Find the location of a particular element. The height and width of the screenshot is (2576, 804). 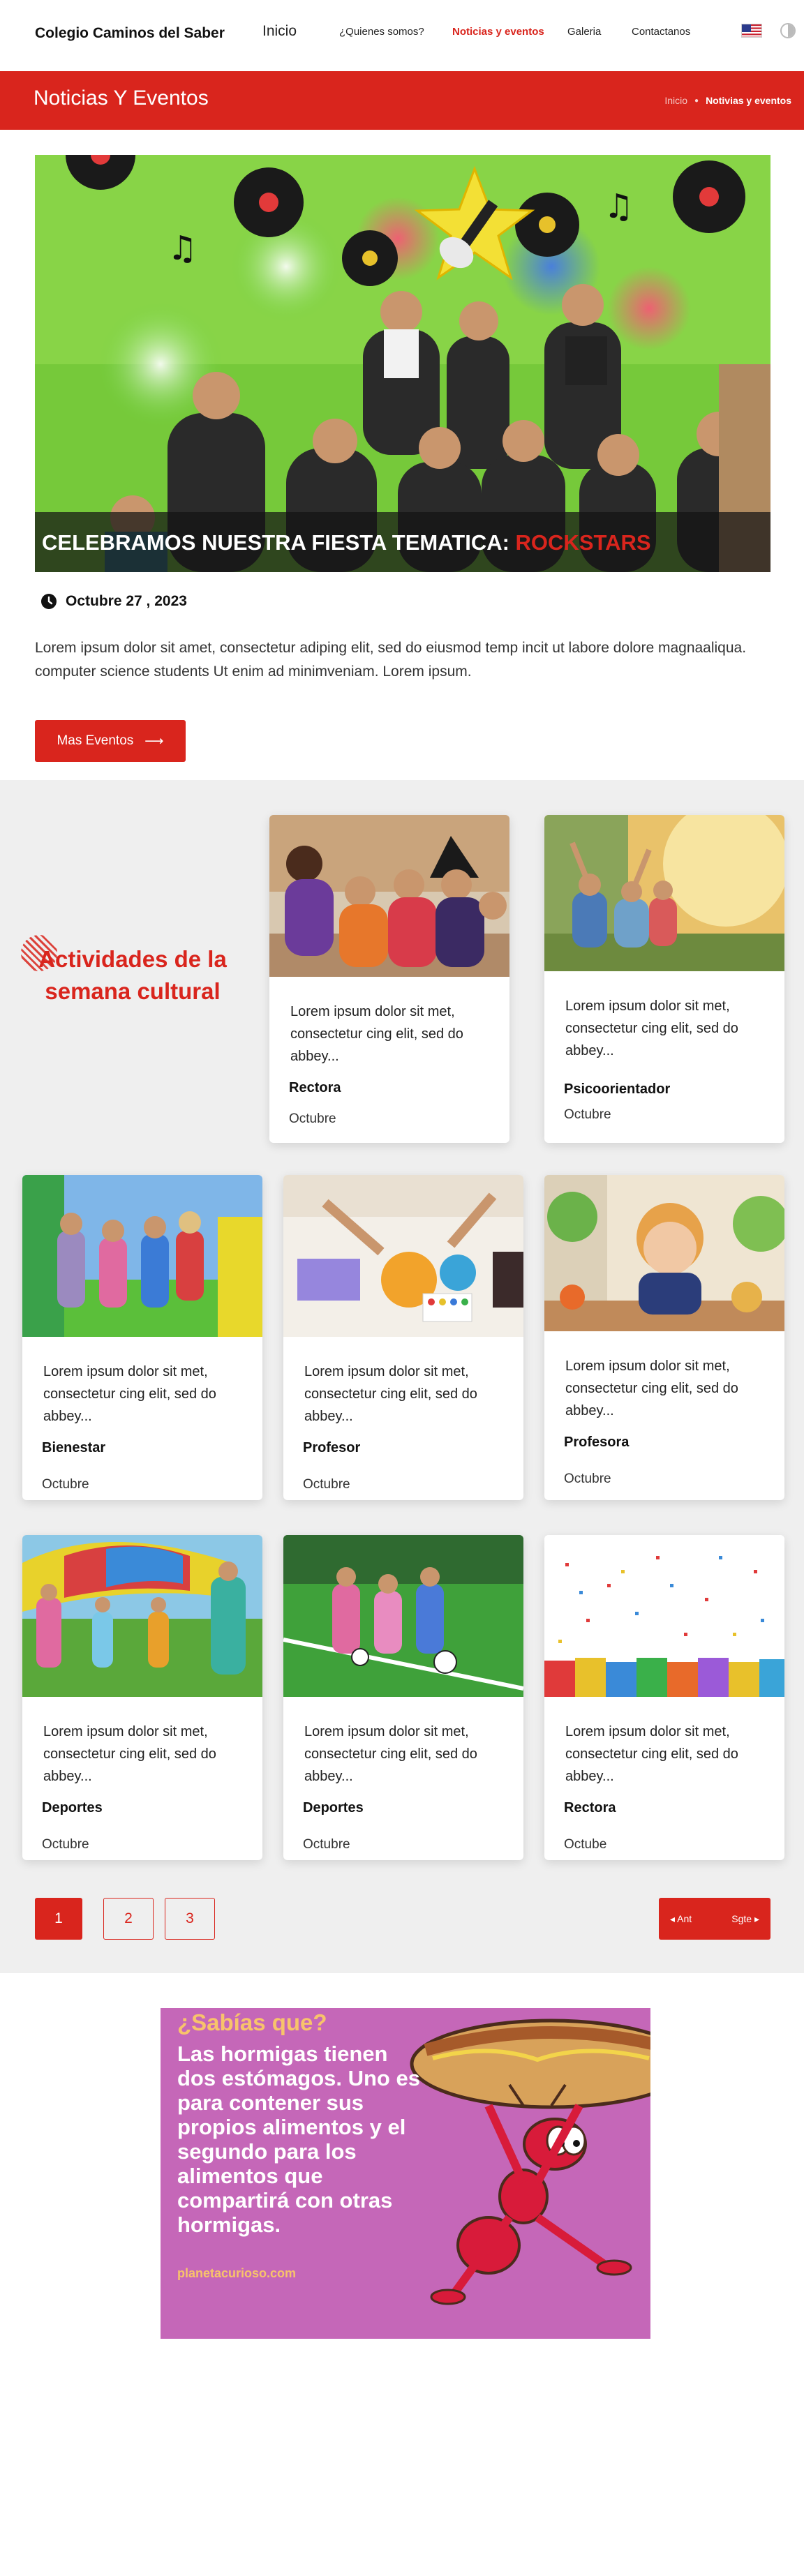

arrow-right-icon: ⟶ is located at coordinates (154, 741).